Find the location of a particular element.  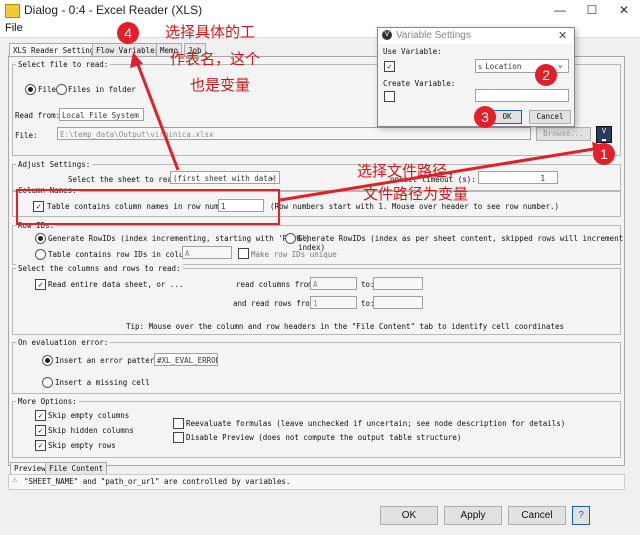

step-badge-3: 3 is located at coordinates (485, 117).